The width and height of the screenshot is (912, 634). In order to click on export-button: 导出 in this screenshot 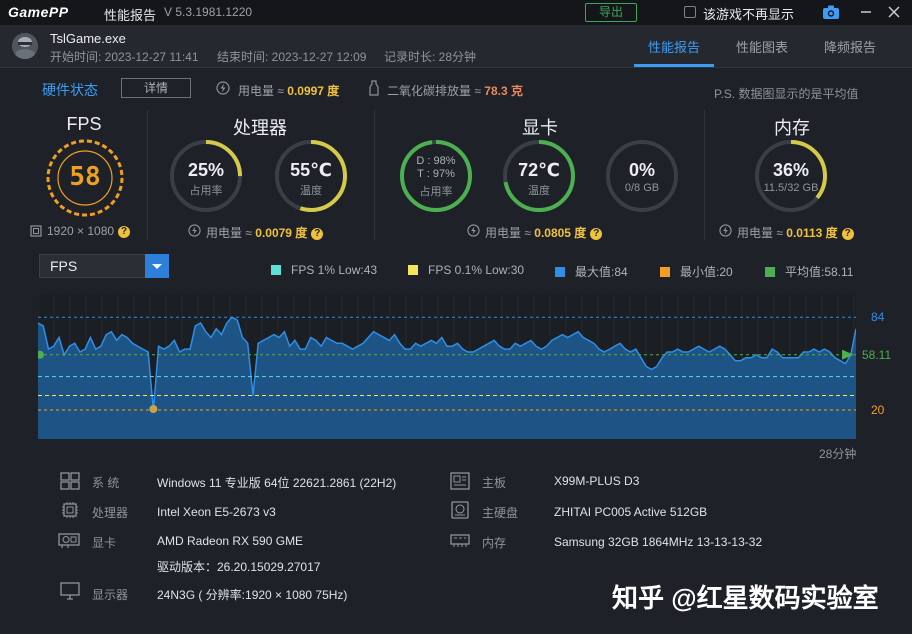, I will do `click(611, 12)`.